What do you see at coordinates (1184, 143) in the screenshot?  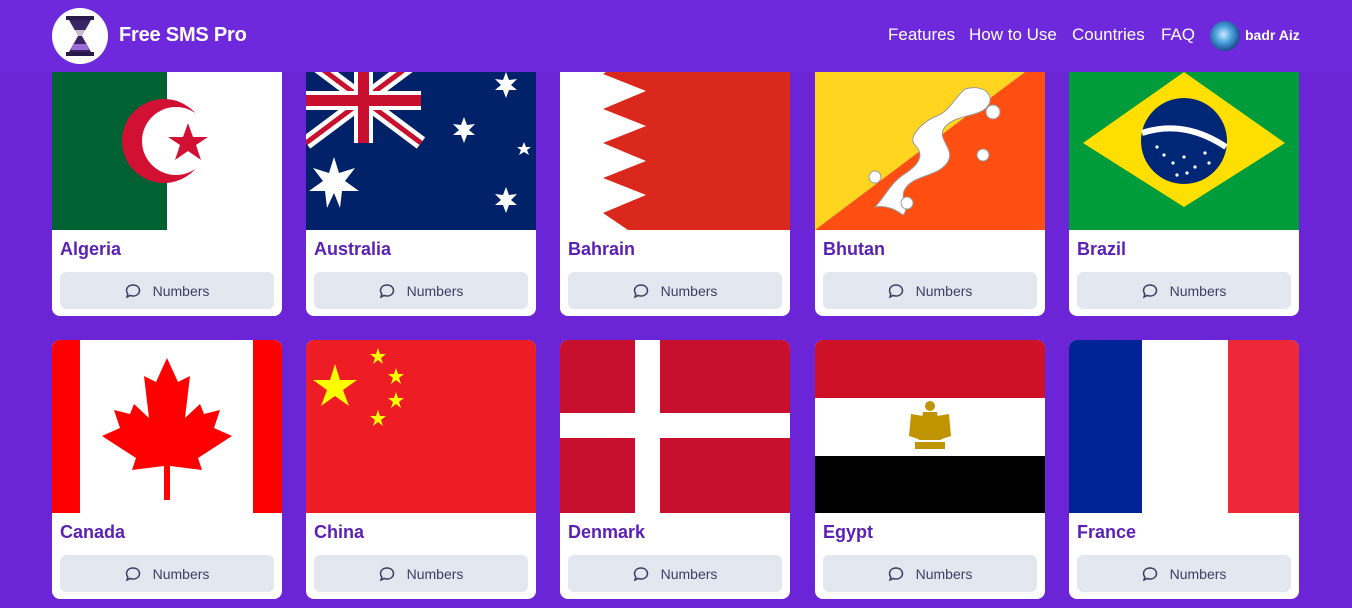 I see `flag-brazil-icon` at bounding box center [1184, 143].